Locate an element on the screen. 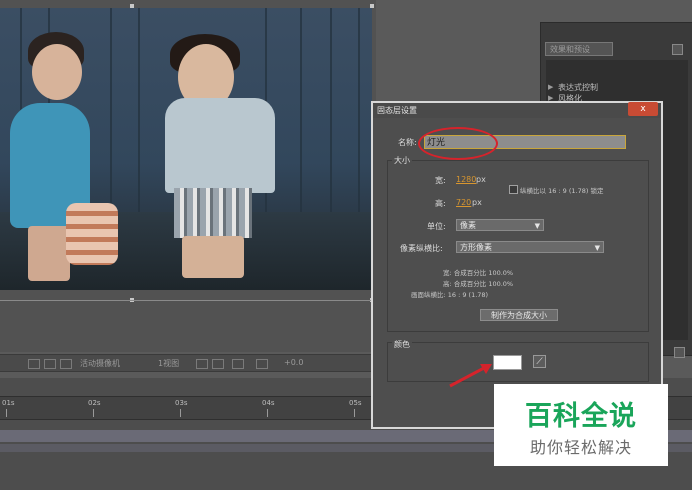 Image resolution: width=692 pixels, height=490 pixels. info-height: 高: 合成百分比 100.0% is located at coordinates (478, 284).